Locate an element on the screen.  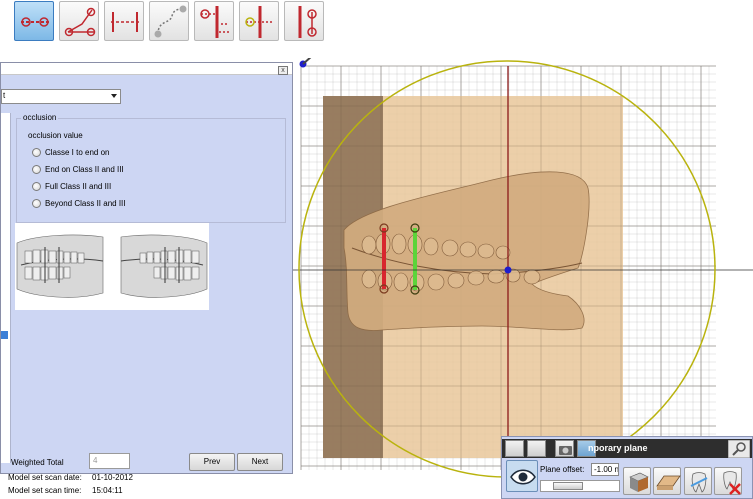
curve-tool-button is located at coordinates (169, 21).